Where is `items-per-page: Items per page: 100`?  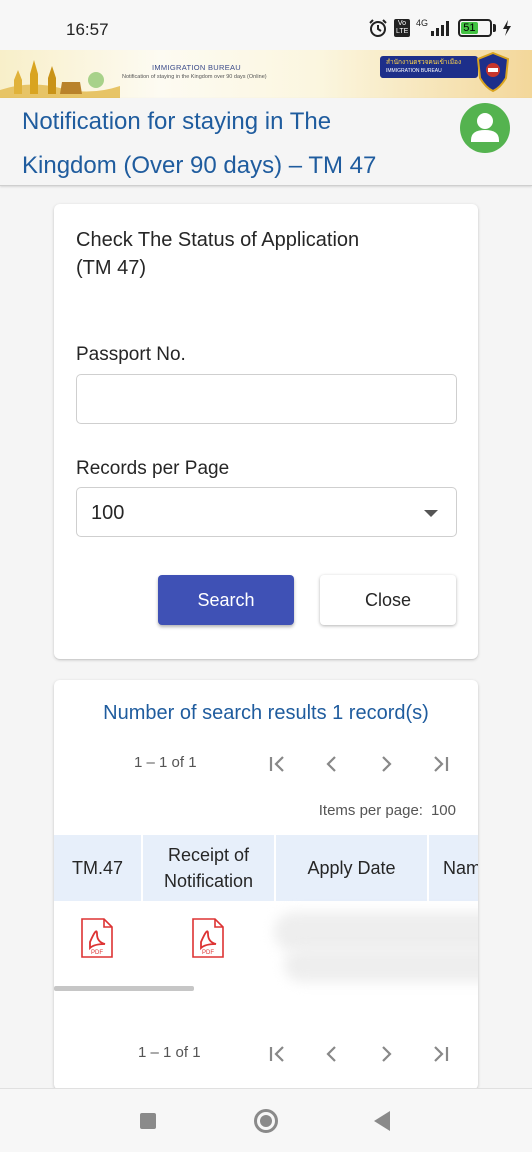 items-per-page: Items per page: 100 is located at coordinates (387, 810).